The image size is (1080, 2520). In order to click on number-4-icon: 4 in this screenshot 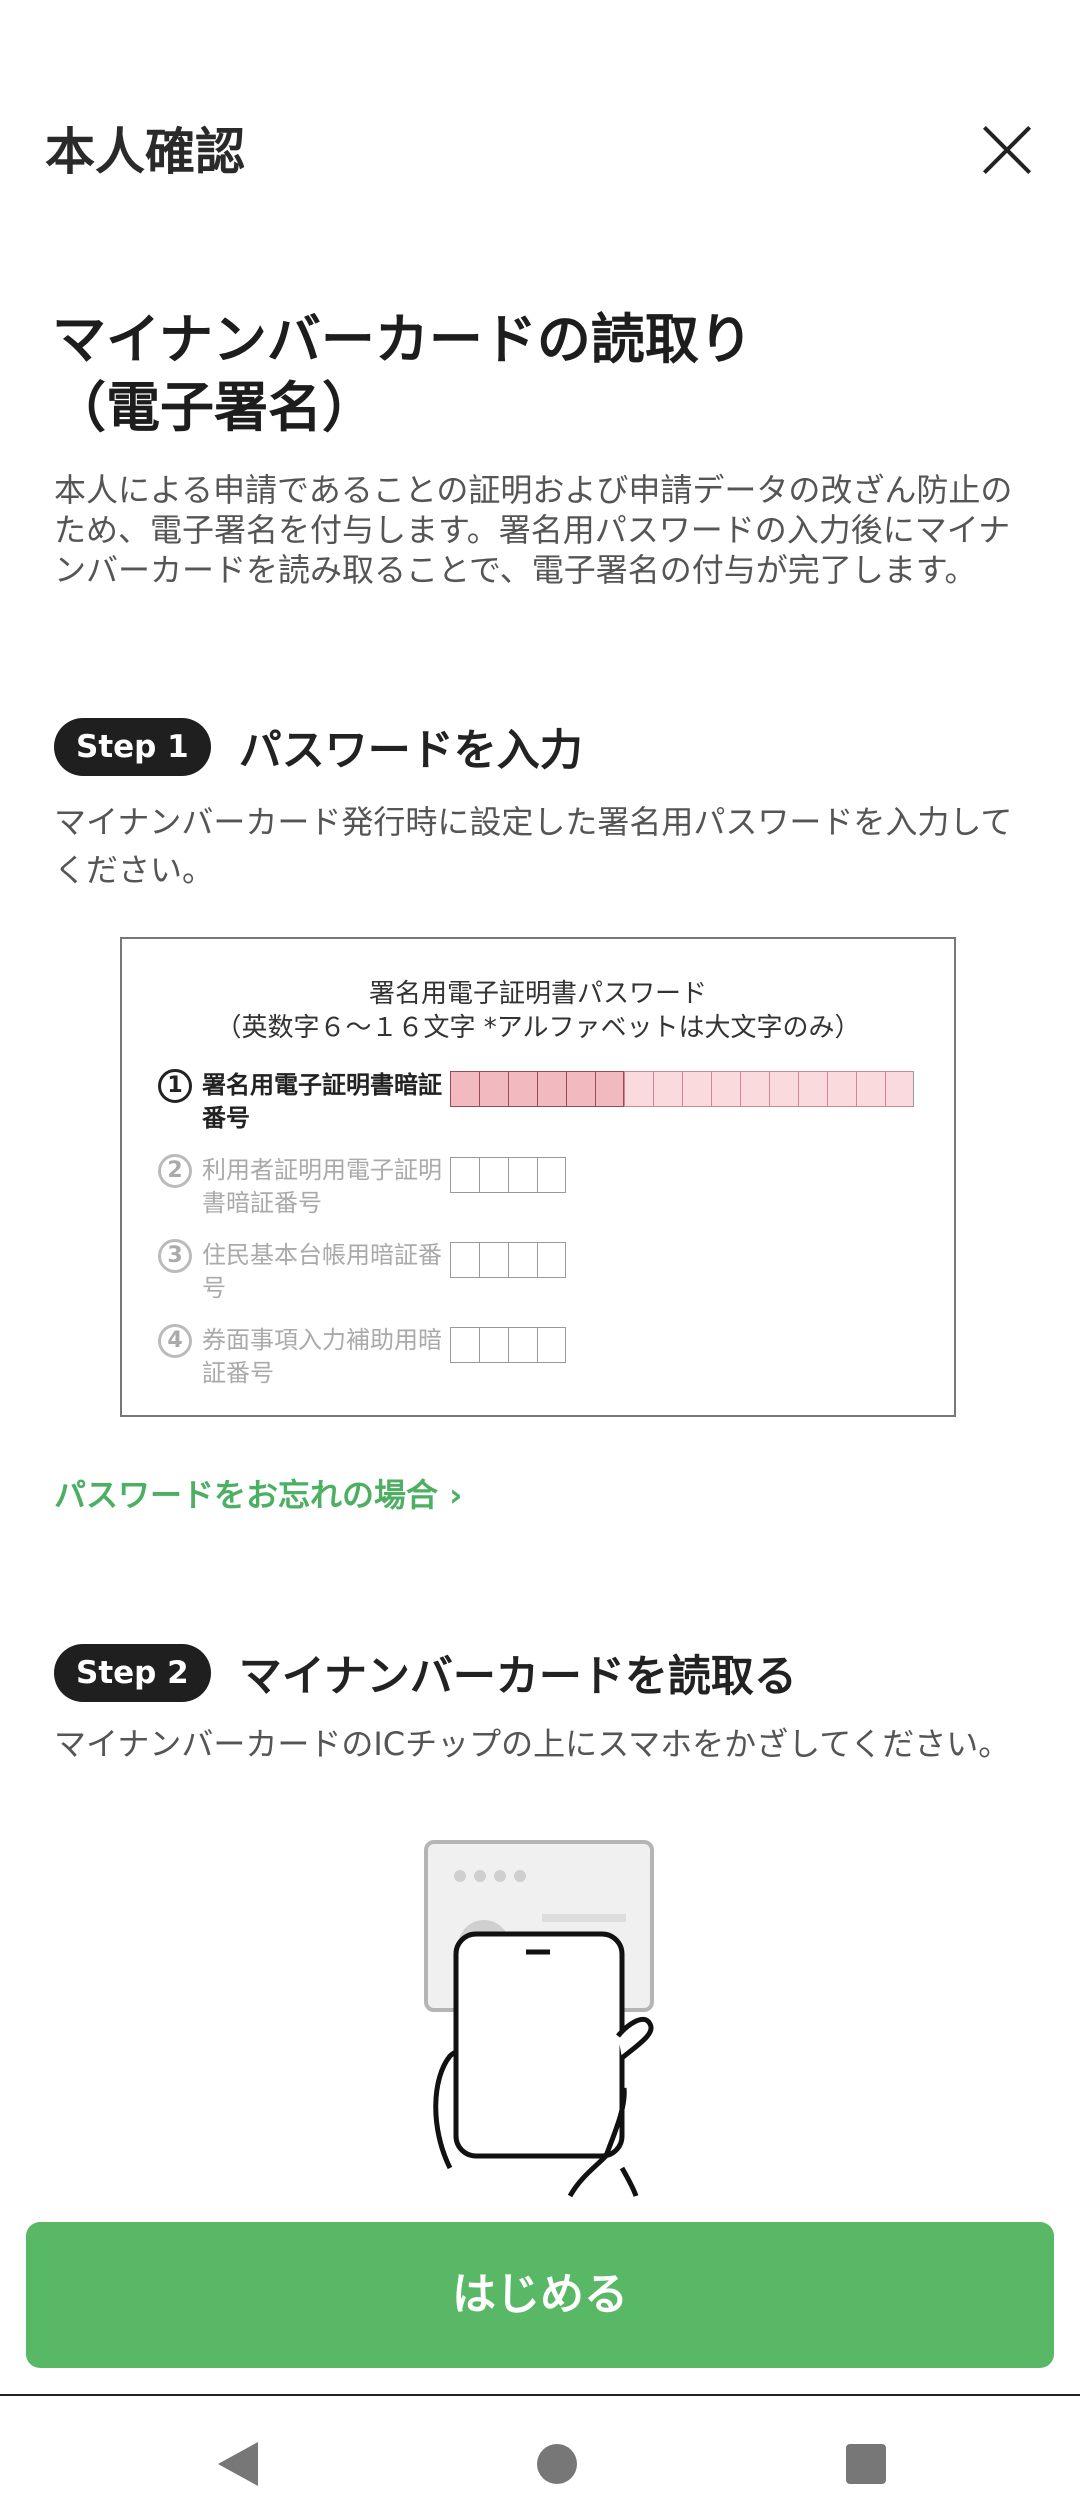, I will do `click(175, 1341)`.